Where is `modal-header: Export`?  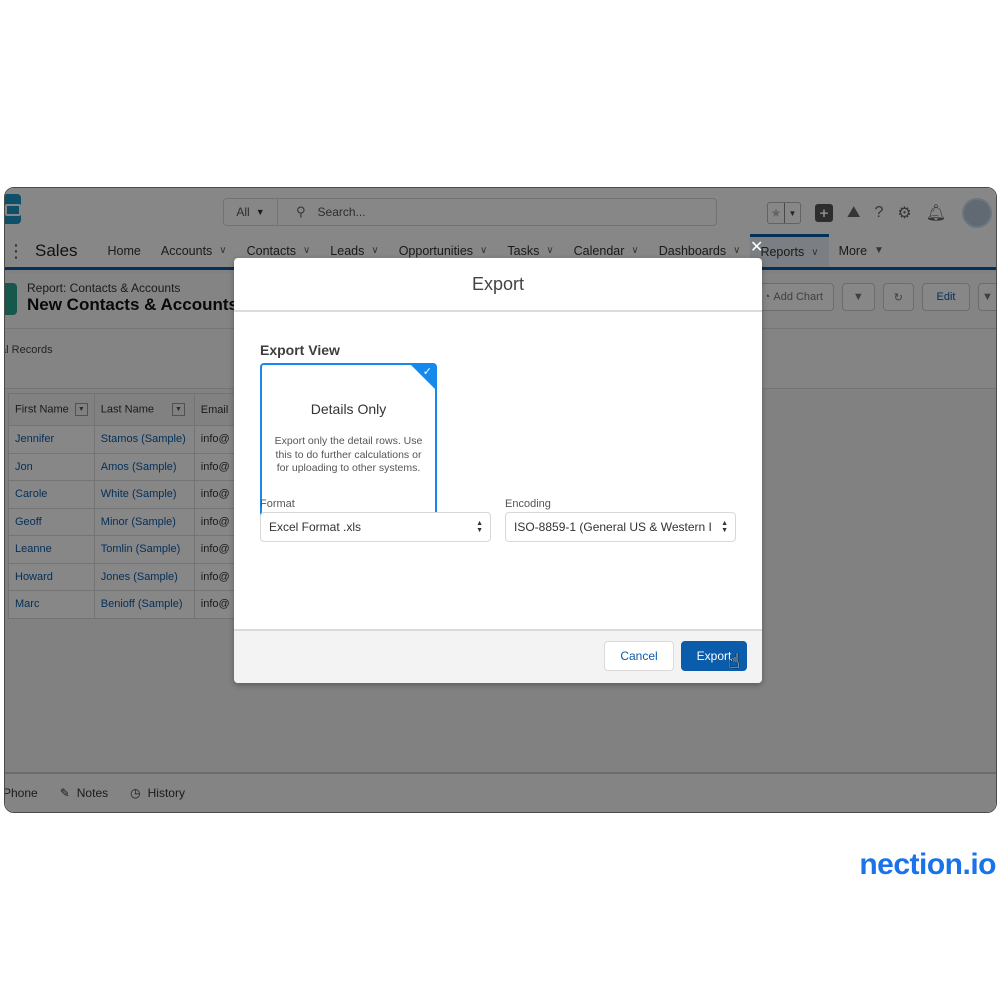 modal-header: Export is located at coordinates (498, 285).